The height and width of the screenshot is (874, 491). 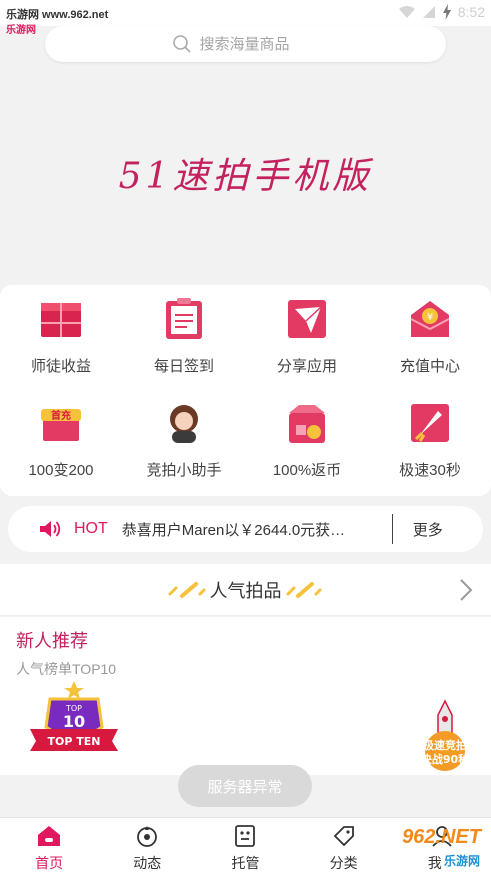 What do you see at coordinates (74, 721) in the screenshot?
I see `svg-text: 10` at bounding box center [74, 721].